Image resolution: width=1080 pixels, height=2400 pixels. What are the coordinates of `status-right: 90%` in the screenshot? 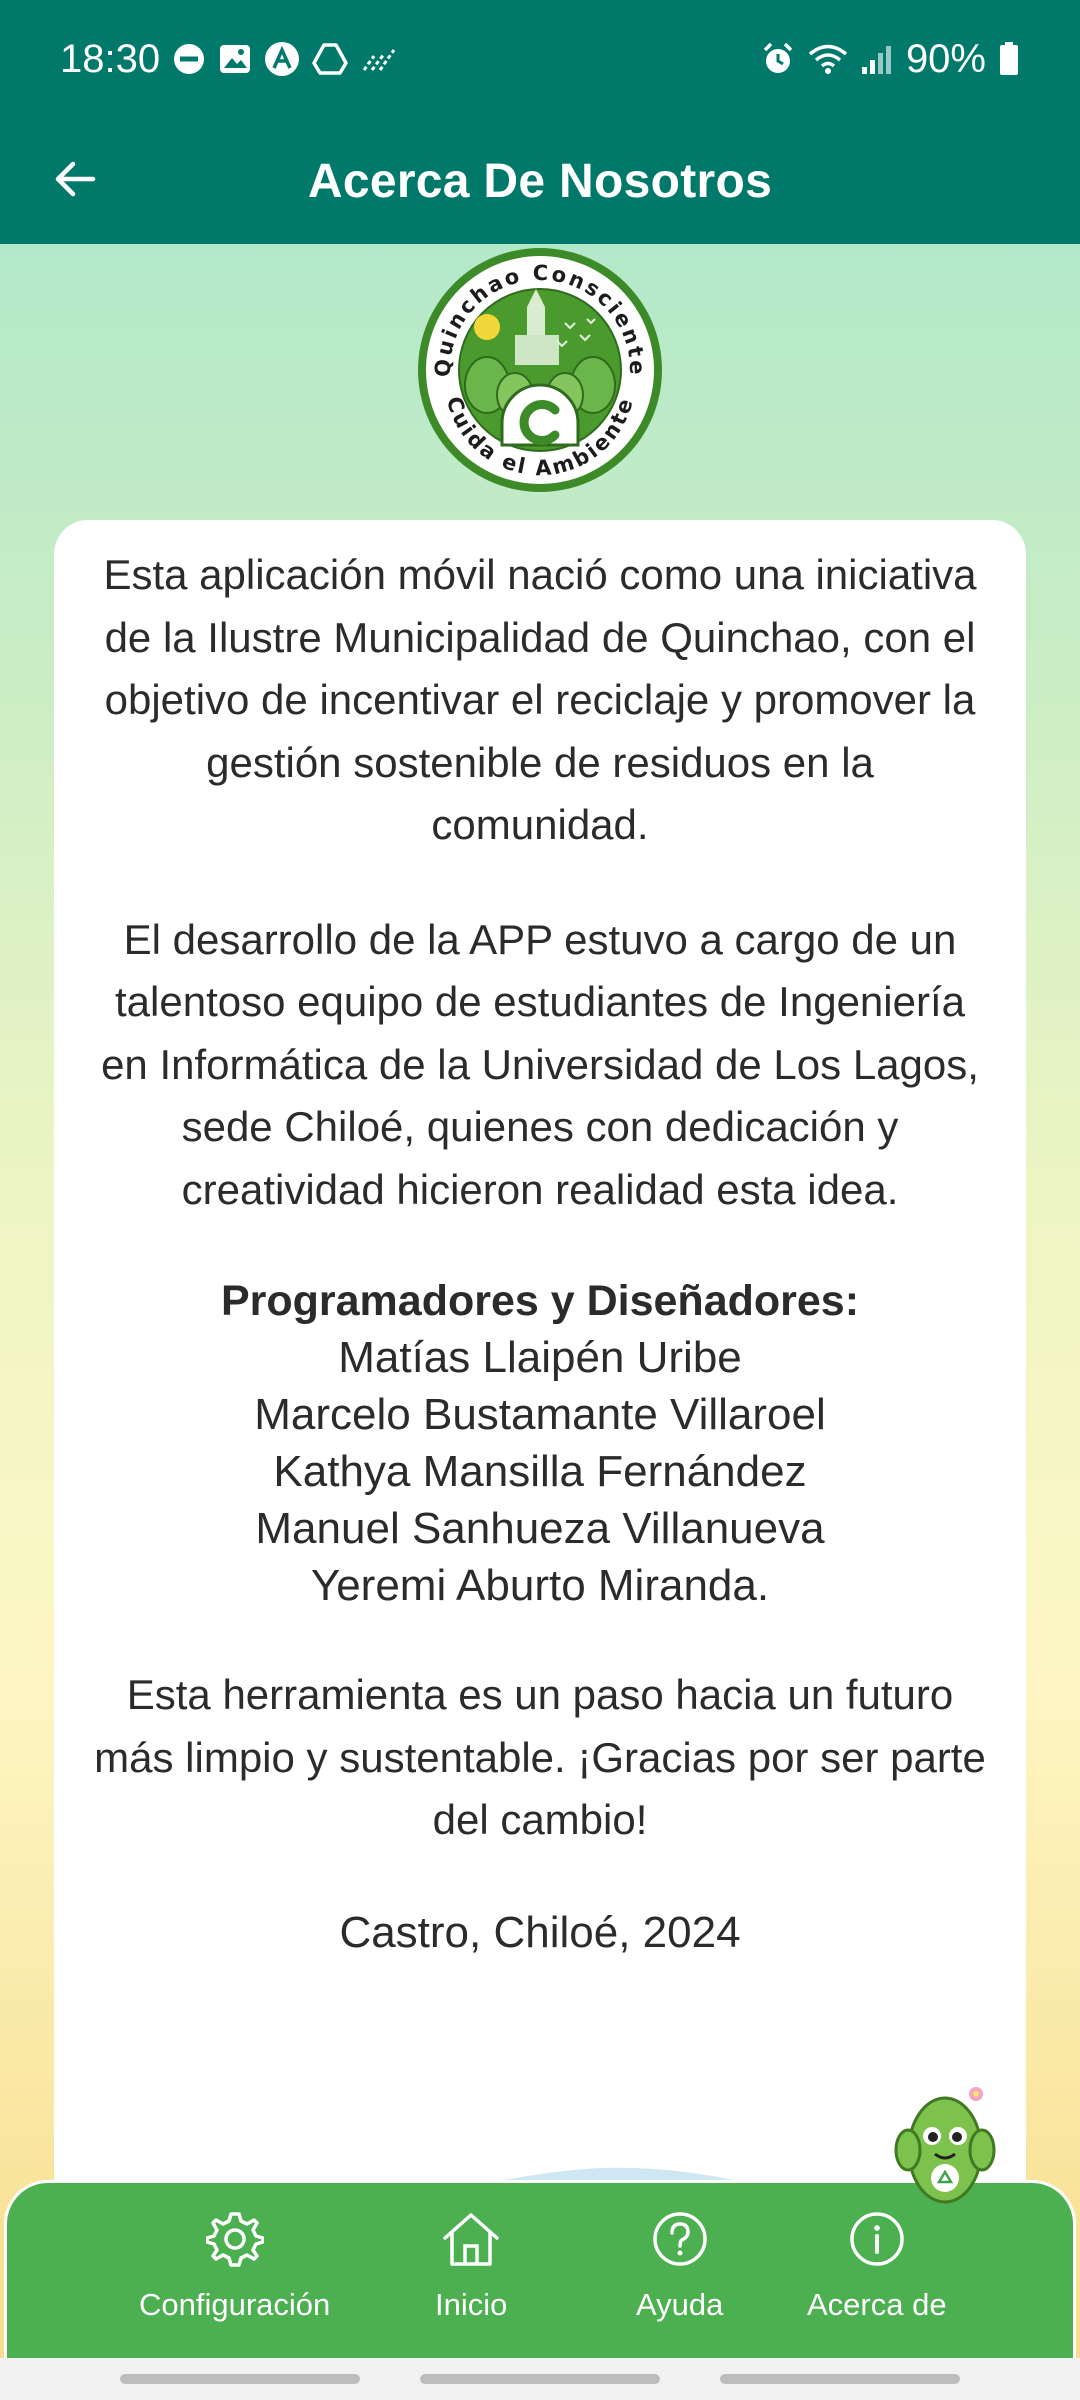 It's located at (890, 59).